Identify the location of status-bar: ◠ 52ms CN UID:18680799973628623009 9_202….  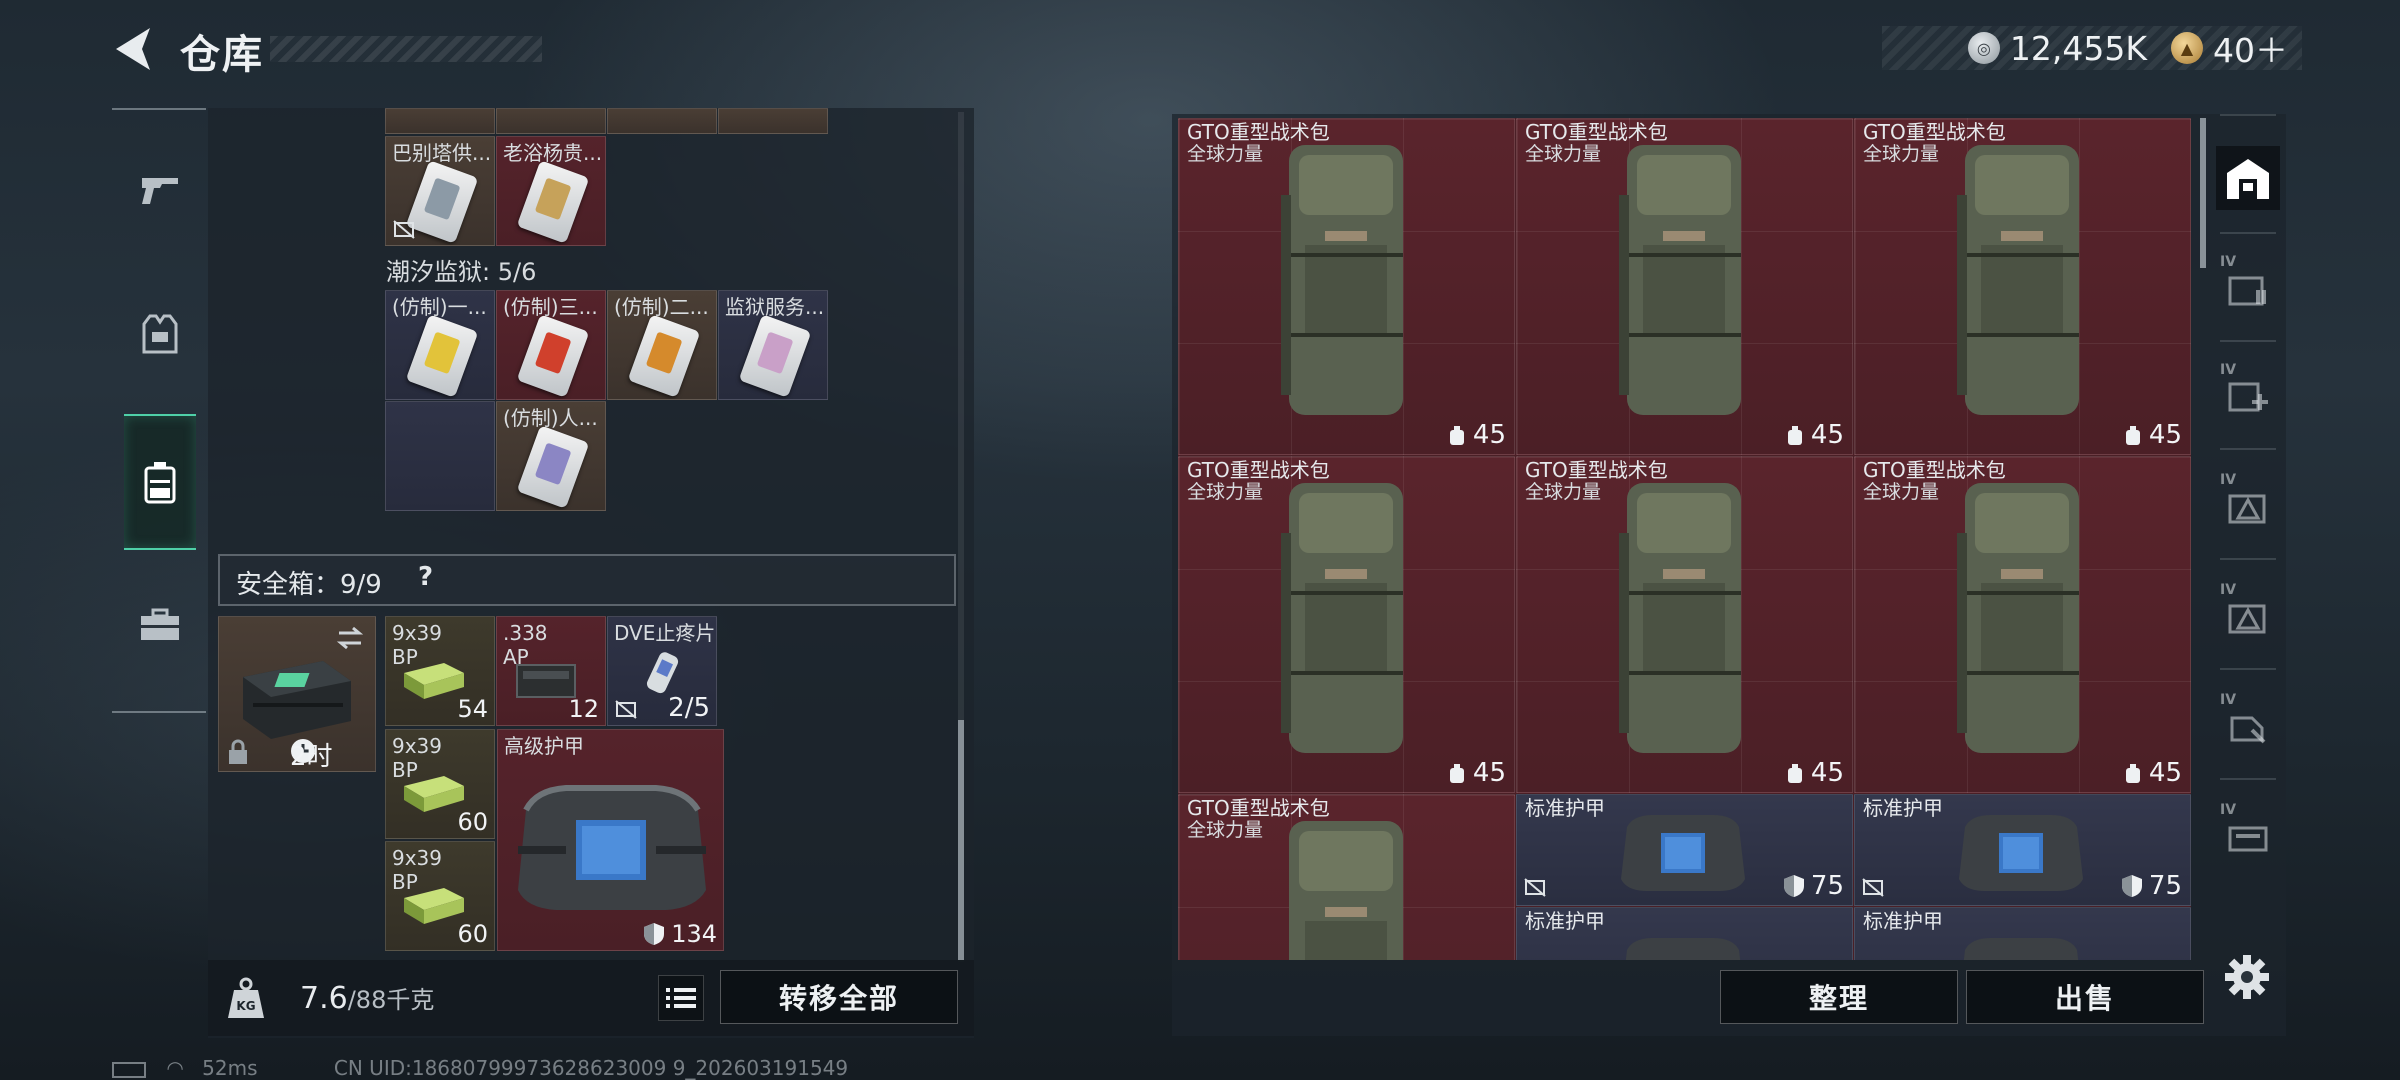
(480, 1068).